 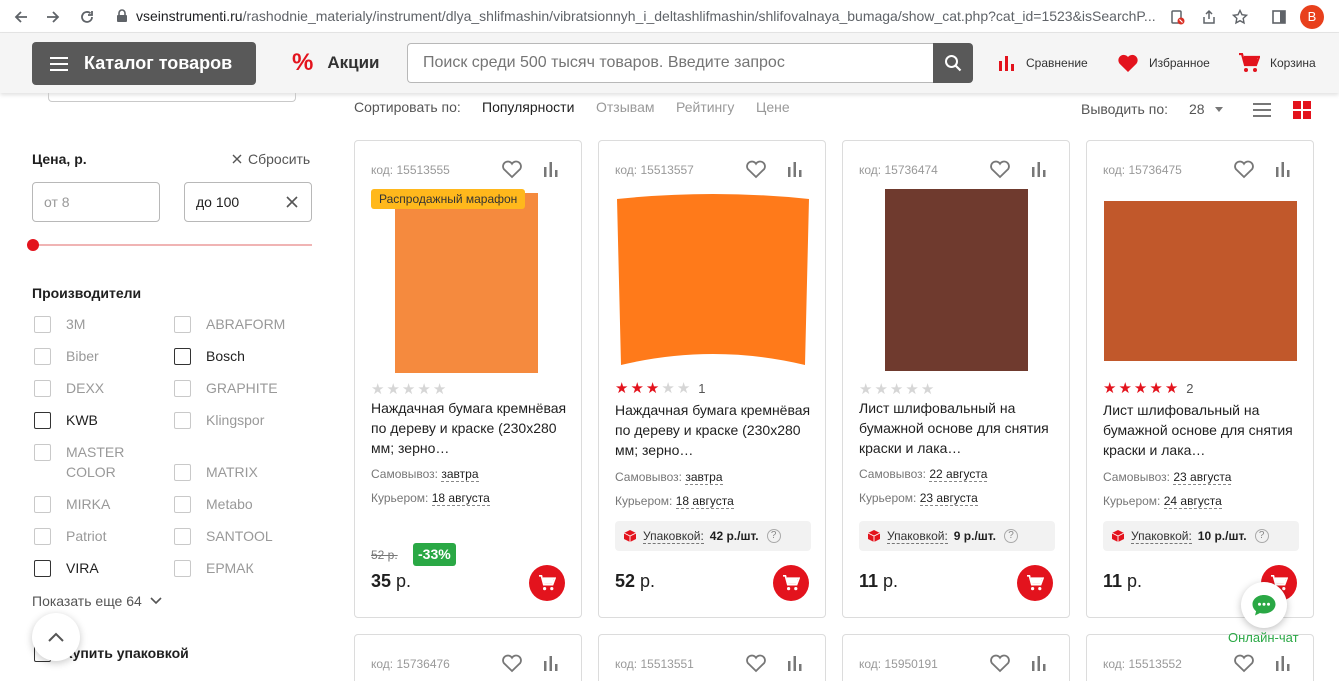 What do you see at coordinates (172, 245) in the screenshot?
I see `price-slider-track` at bounding box center [172, 245].